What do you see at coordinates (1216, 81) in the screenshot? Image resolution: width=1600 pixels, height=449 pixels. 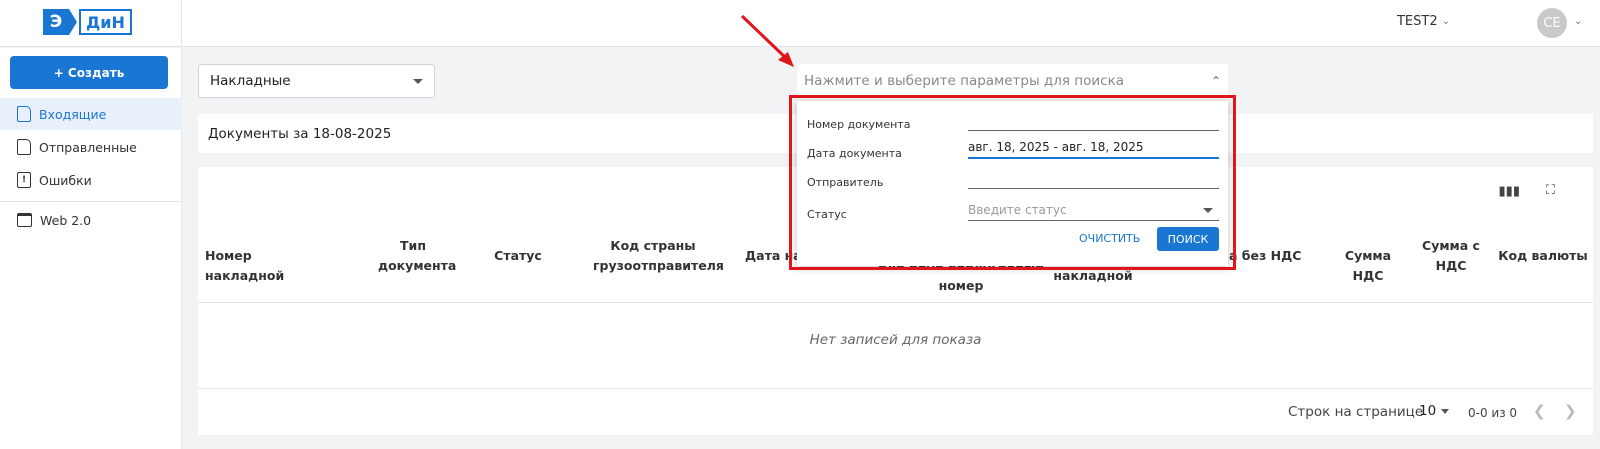 I see `chevron-up-icon: ⌃` at bounding box center [1216, 81].